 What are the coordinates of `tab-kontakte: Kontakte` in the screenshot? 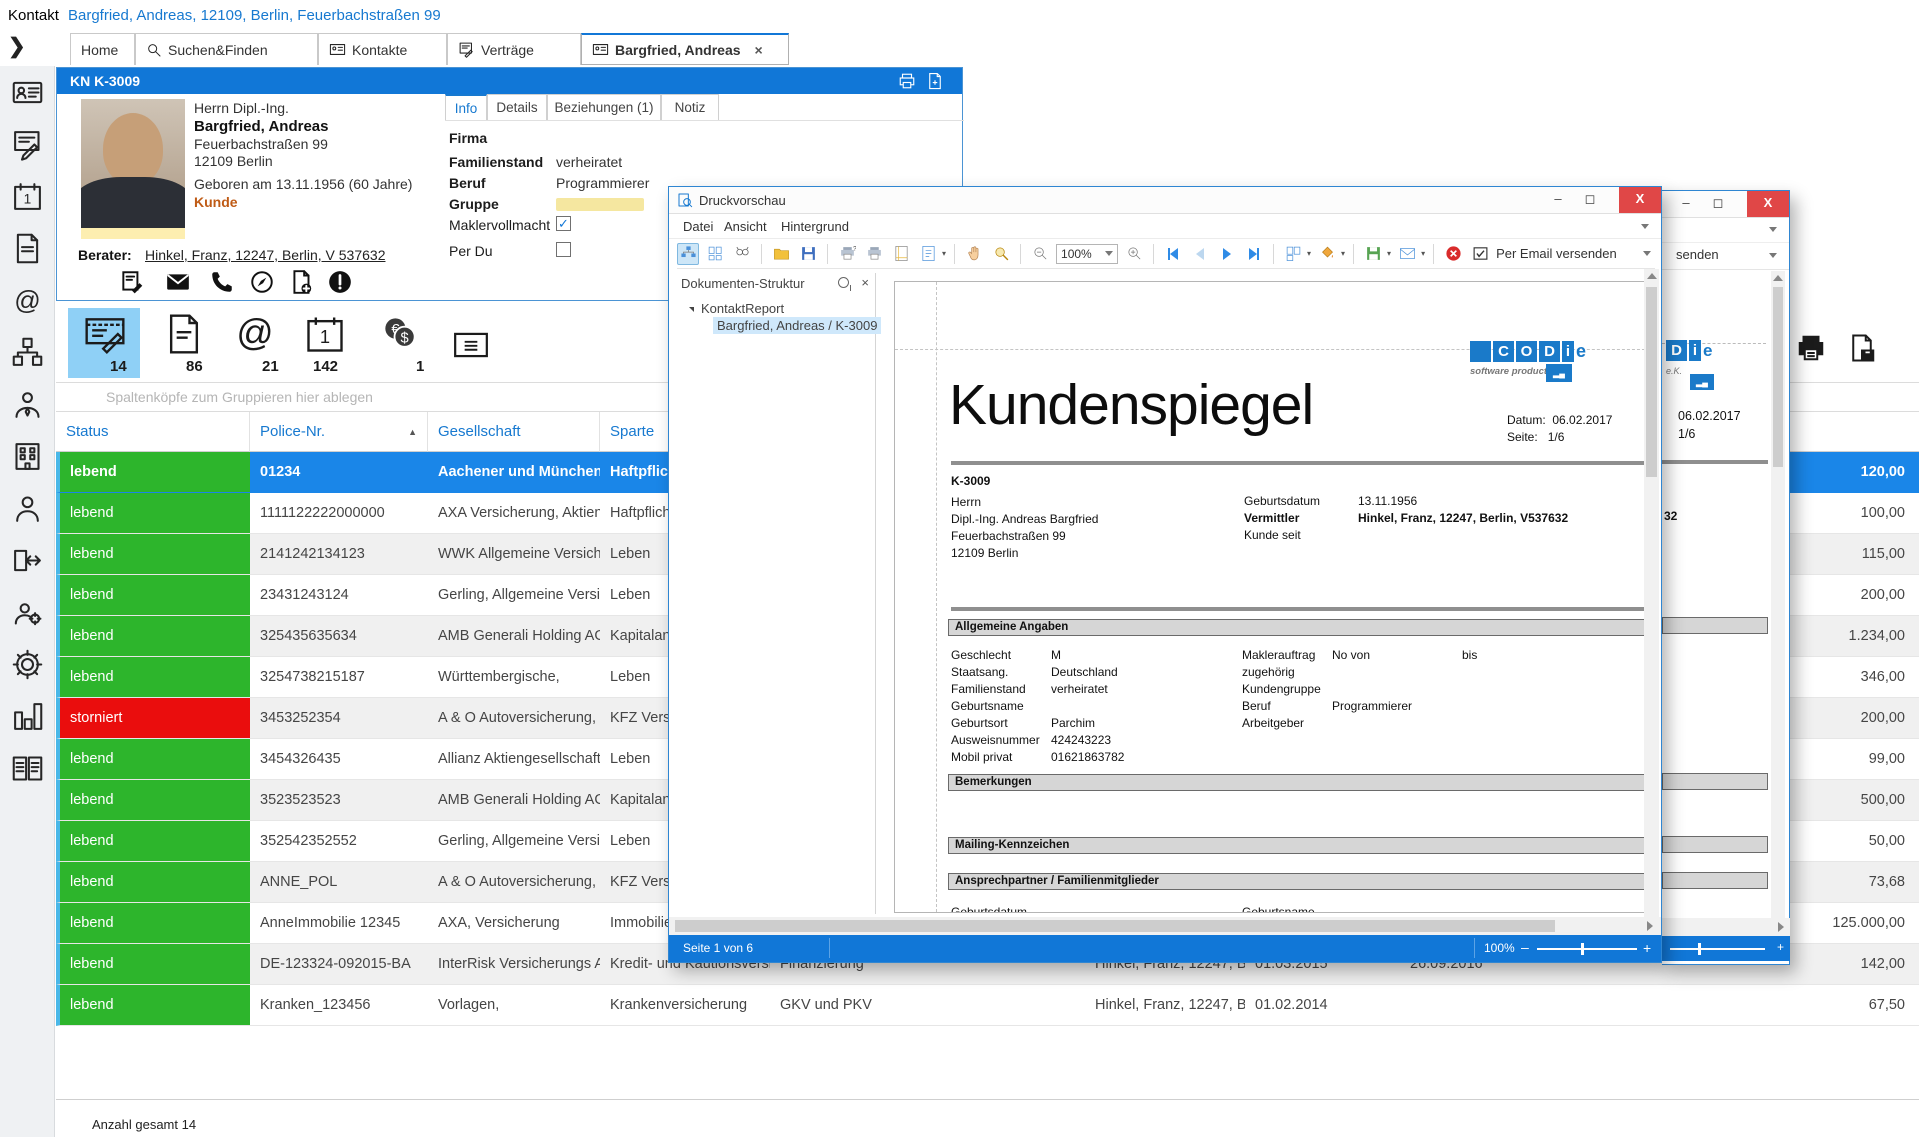 It's located at (382, 49).